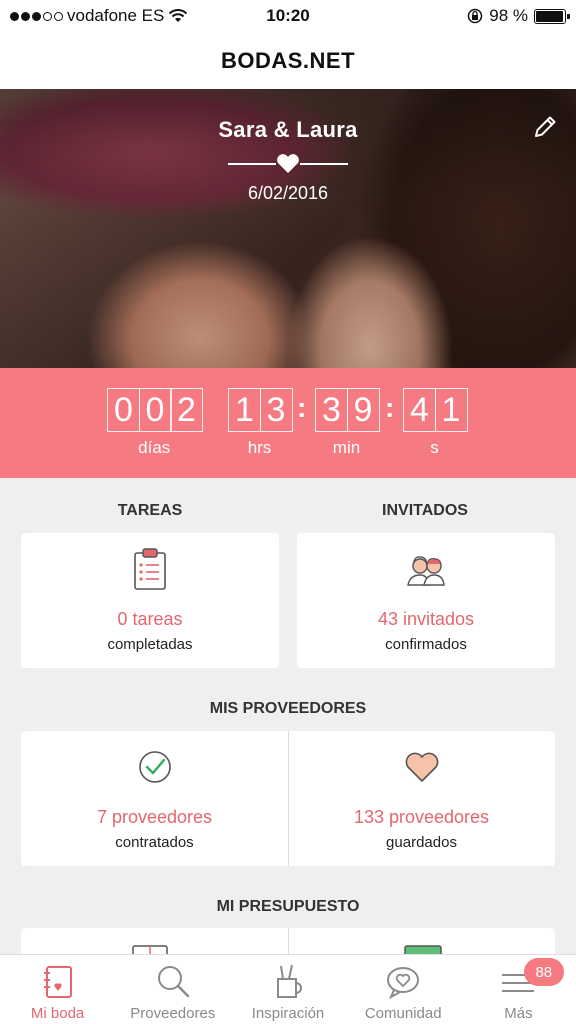 This screenshot has height=1024, width=576. I want to click on tab-comunidad: Comunidad, so click(403, 989).